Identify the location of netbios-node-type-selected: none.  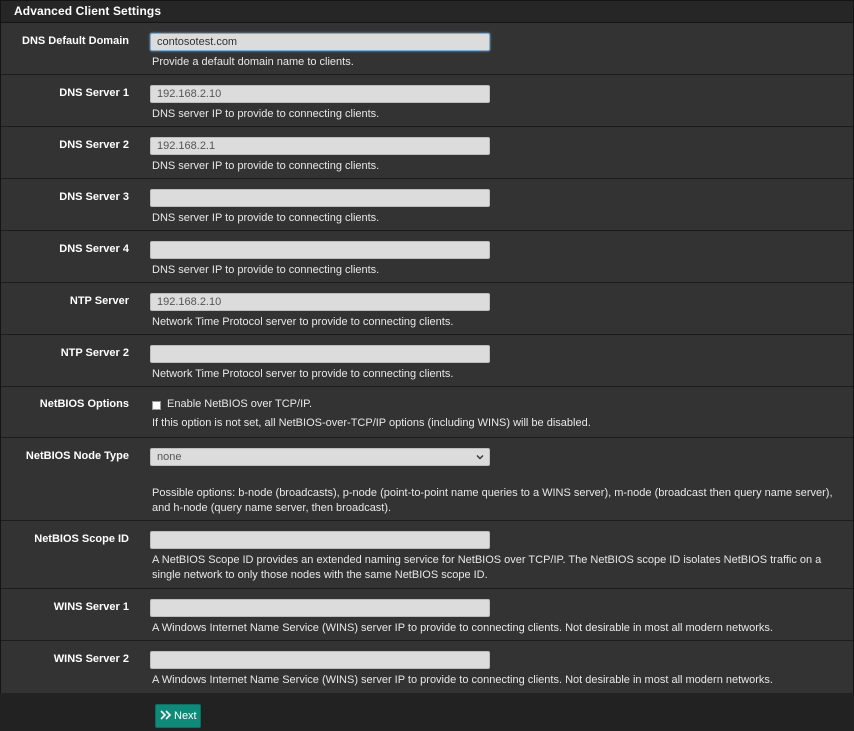
(169, 457).